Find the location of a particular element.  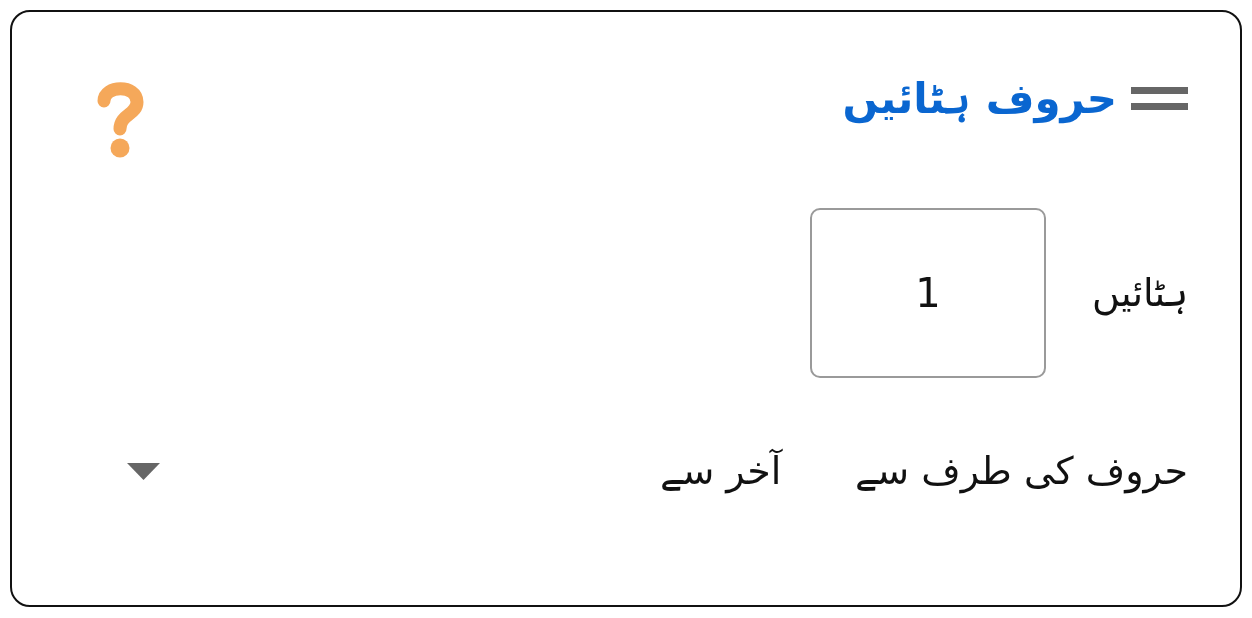

number-field: 1 is located at coordinates (928, 293).